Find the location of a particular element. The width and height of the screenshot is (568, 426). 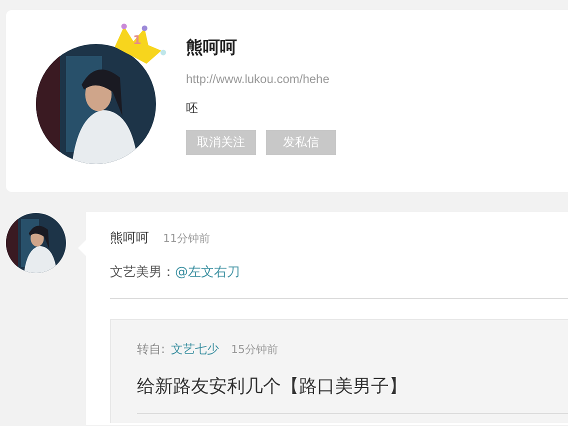

user-bio: 呸 is located at coordinates (192, 108).